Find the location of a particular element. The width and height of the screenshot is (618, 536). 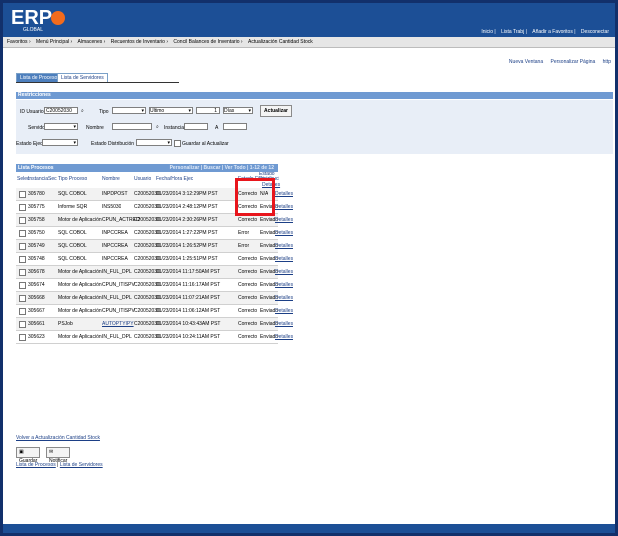

dist-status-select is located at coordinates (154, 142).